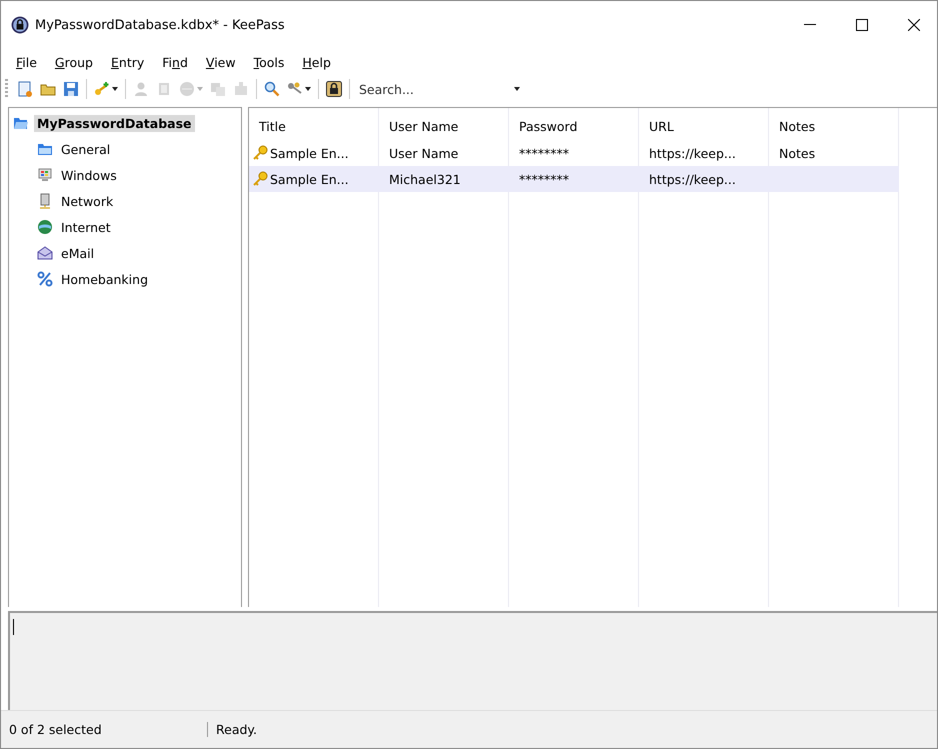 This screenshot has height=749, width=938. Describe the element at coordinates (45, 201) in the screenshot. I see `server-icon` at that location.